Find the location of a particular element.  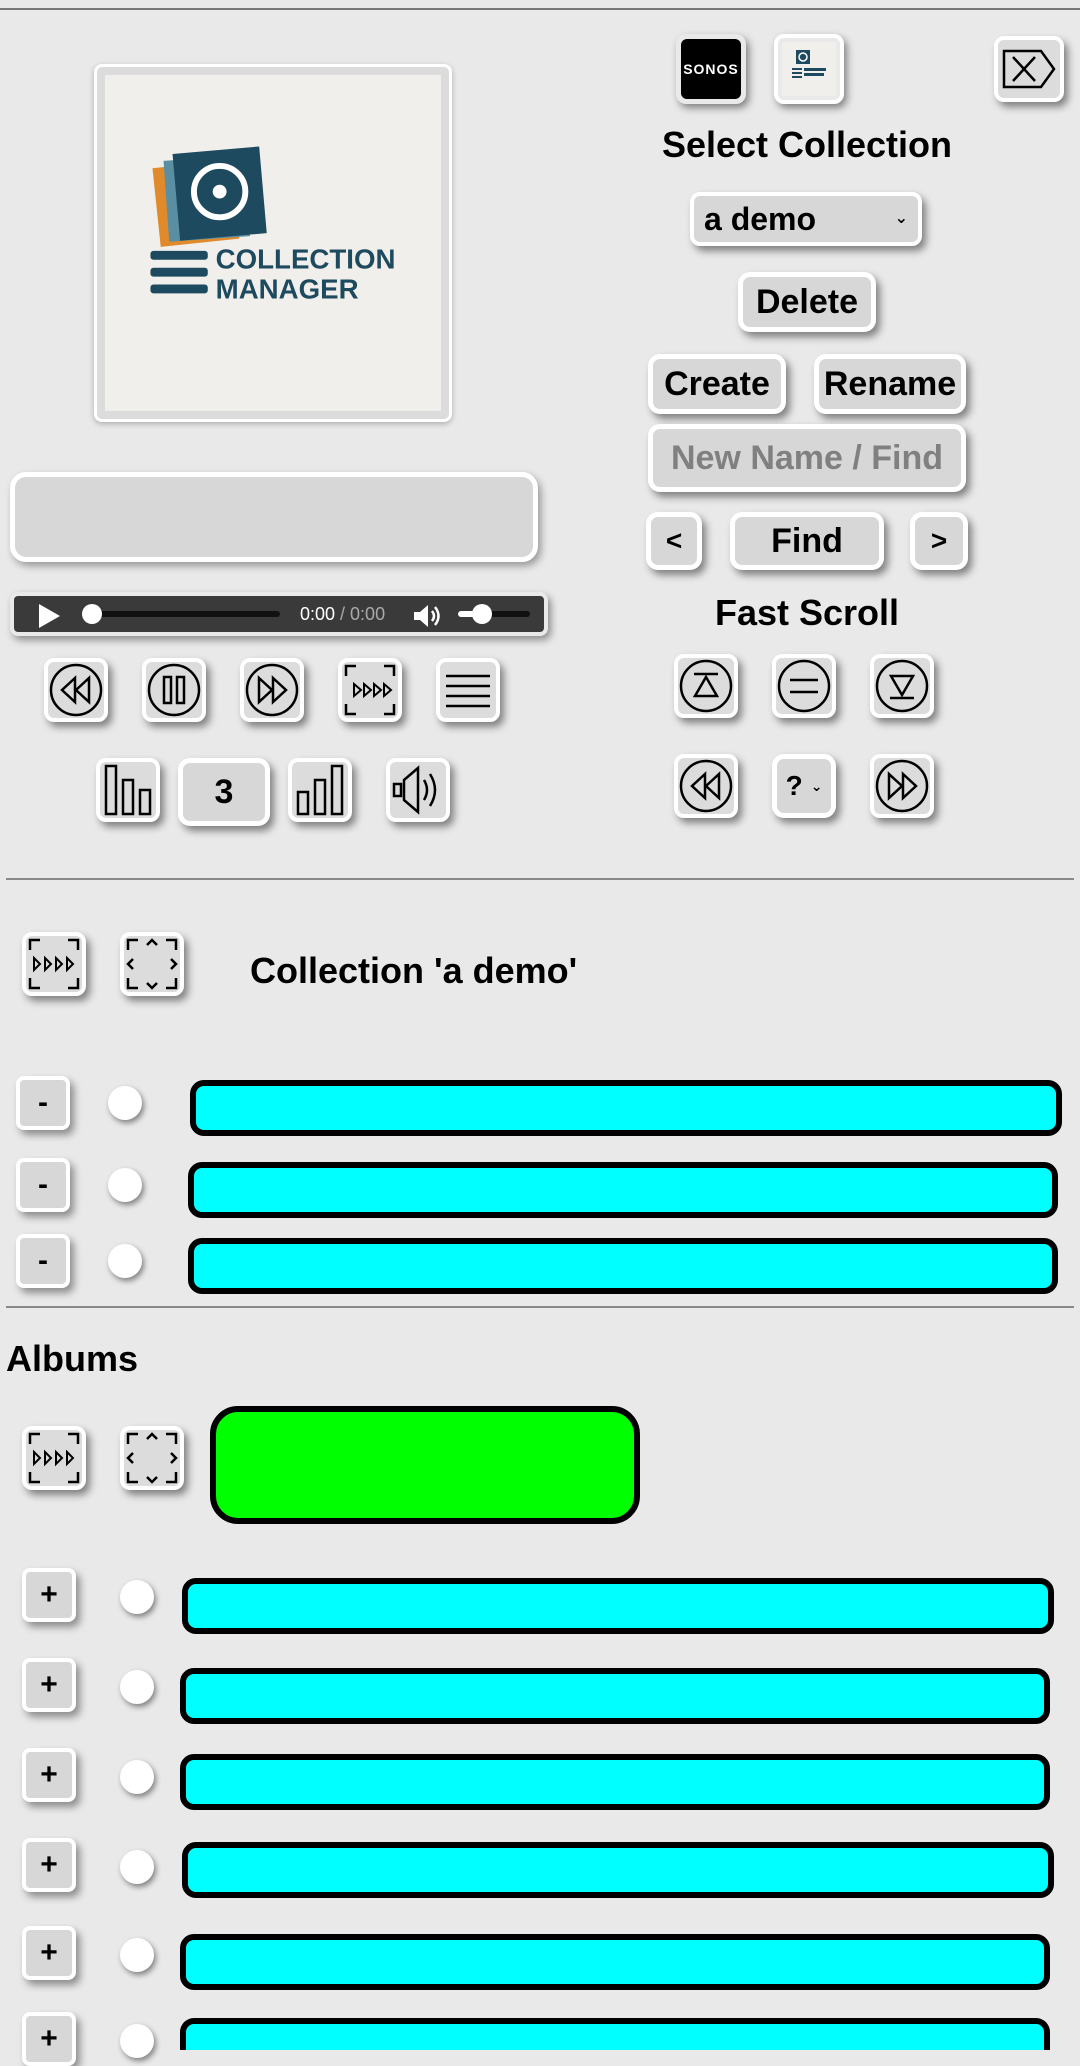

name-find-input: New Name / Find is located at coordinates (807, 458).